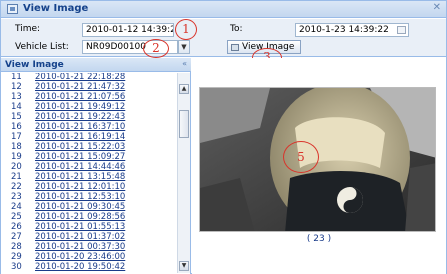 Image resolution: width=447 pixels, height=274 pixels. I want to click on list-item: 30 2010-01-20 19:50:42, so click(89, 267).